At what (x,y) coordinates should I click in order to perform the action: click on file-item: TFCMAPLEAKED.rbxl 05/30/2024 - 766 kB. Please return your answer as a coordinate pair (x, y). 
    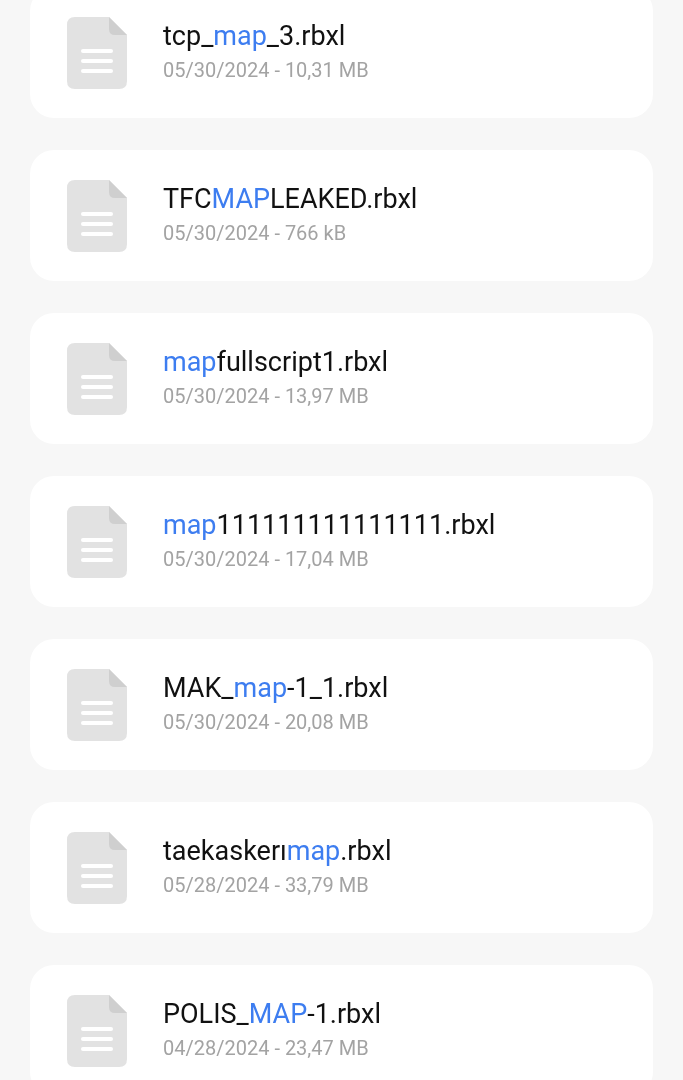
    Looking at the image, I should click on (341, 215).